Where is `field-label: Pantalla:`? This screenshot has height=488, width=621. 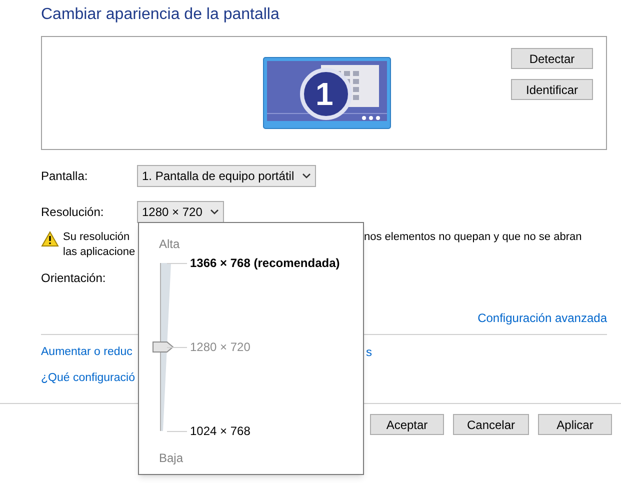 field-label: Pantalla: is located at coordinates (65, 176).